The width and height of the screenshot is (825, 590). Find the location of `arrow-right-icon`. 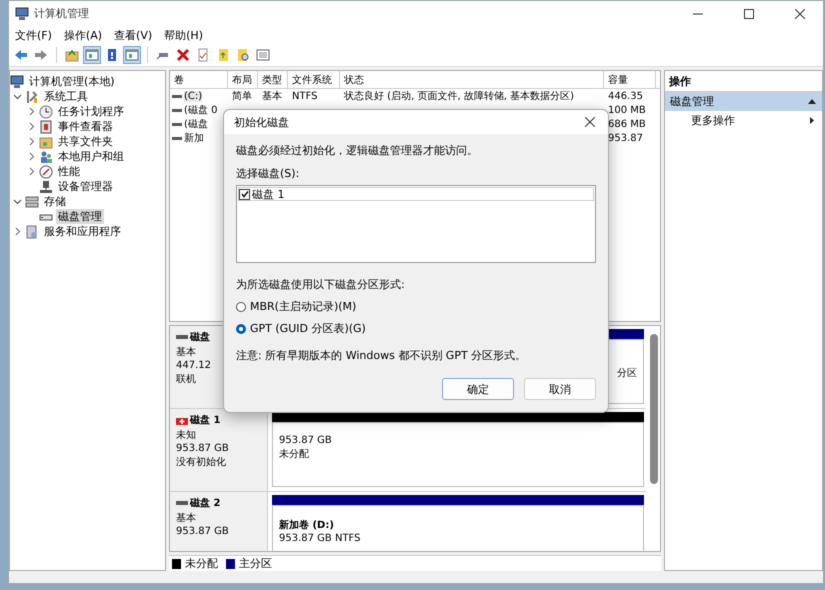

arrow-right-icon is located at coordinates (41, 55).